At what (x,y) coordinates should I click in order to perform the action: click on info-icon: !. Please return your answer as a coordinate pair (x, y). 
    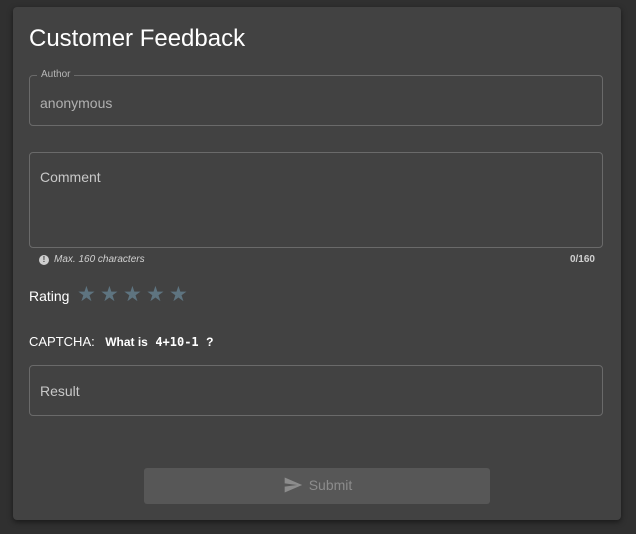
    Looking at the image, I should click on (44, 260).